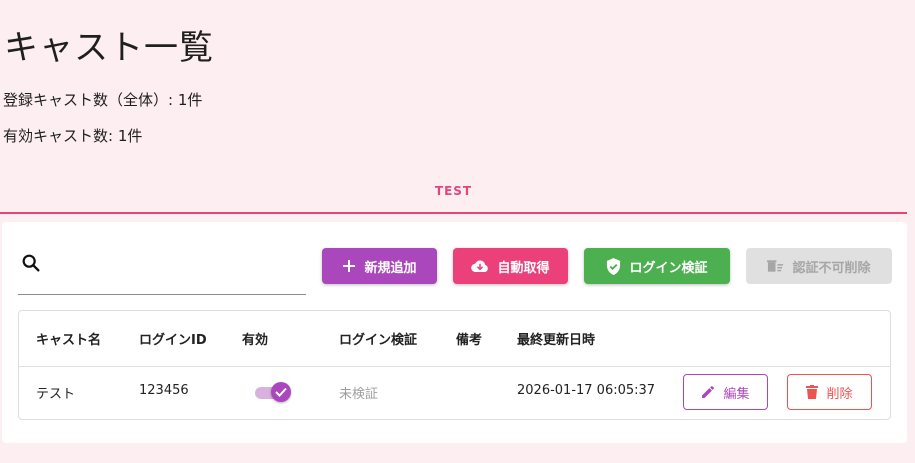 The image size is (915, 463). I want to click on header-login-id: ログインID, so click(173, 340).